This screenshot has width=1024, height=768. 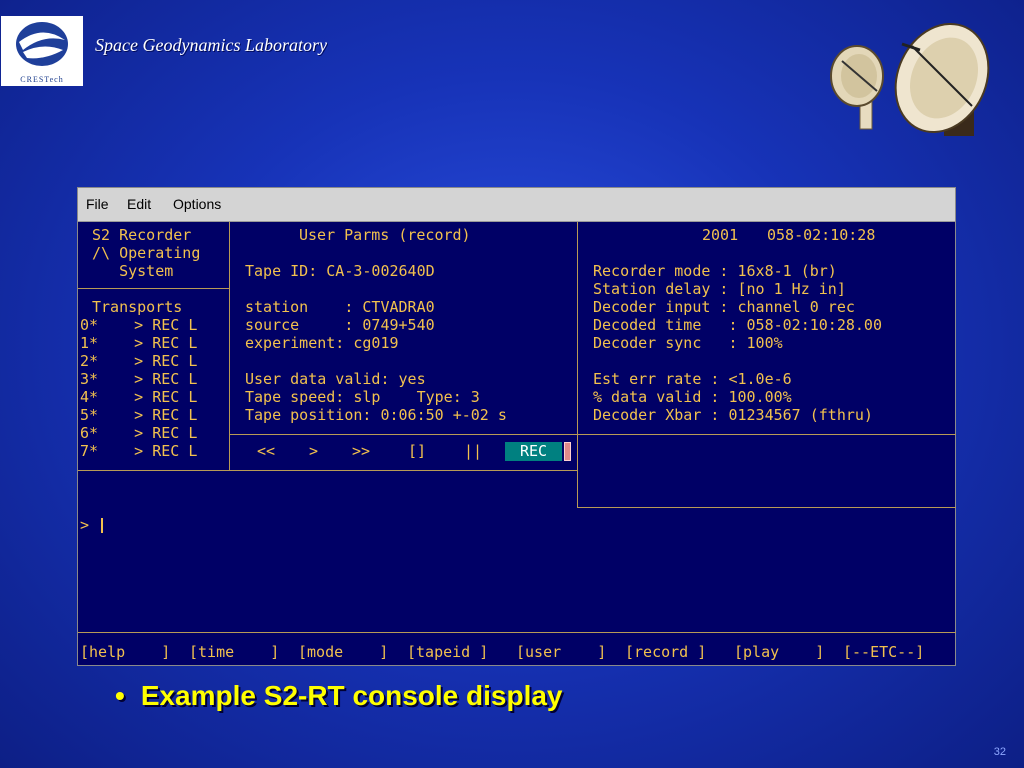 I want to click on experiment-field: experiment: cg019, so click(x=322, y=343).